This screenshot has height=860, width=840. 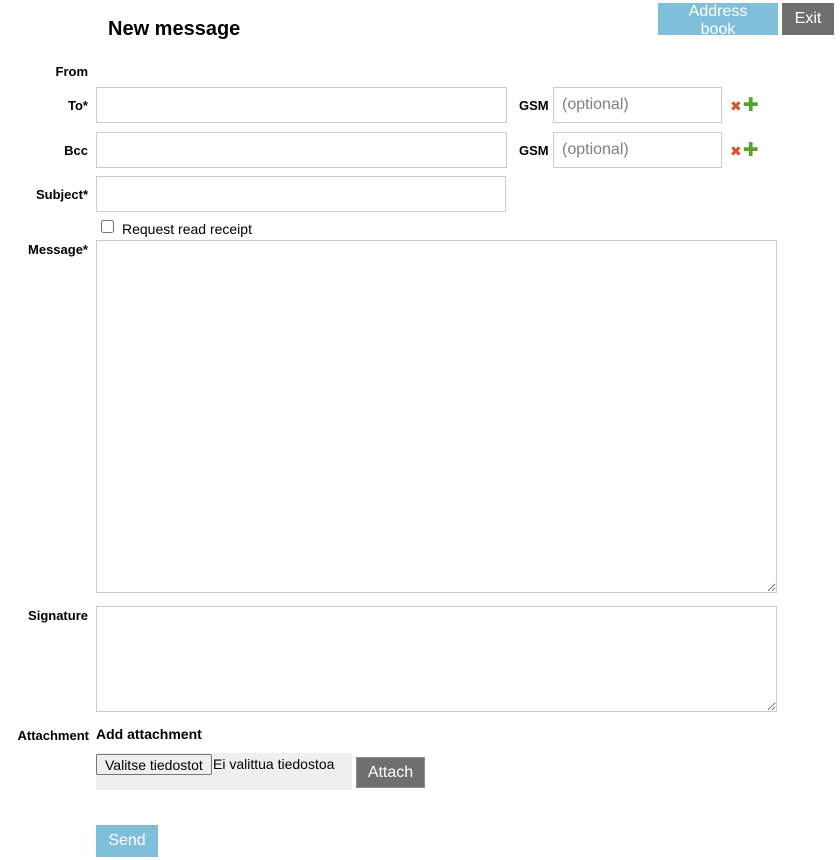 I want to click on signature-textarea, so click(x=436, y=659).